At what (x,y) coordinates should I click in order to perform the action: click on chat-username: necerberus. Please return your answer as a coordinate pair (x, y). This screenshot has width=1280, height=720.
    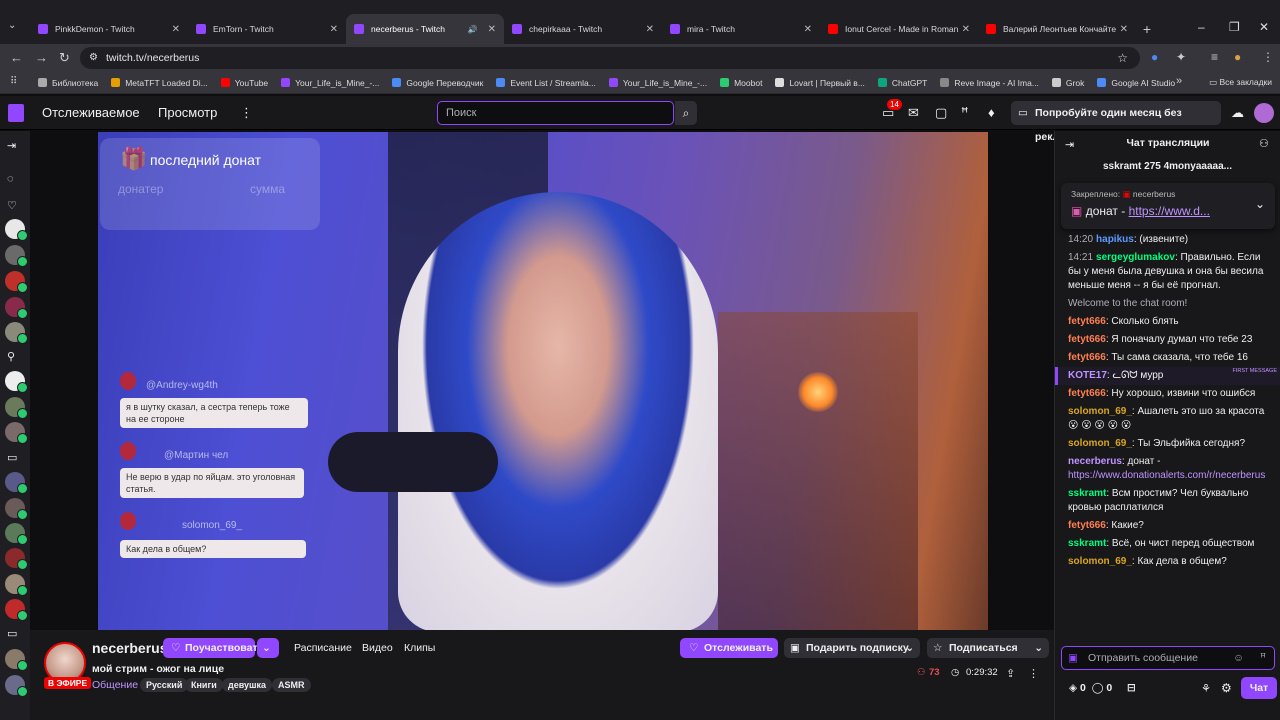
    Looking at the image, I should click on (1095, 461).